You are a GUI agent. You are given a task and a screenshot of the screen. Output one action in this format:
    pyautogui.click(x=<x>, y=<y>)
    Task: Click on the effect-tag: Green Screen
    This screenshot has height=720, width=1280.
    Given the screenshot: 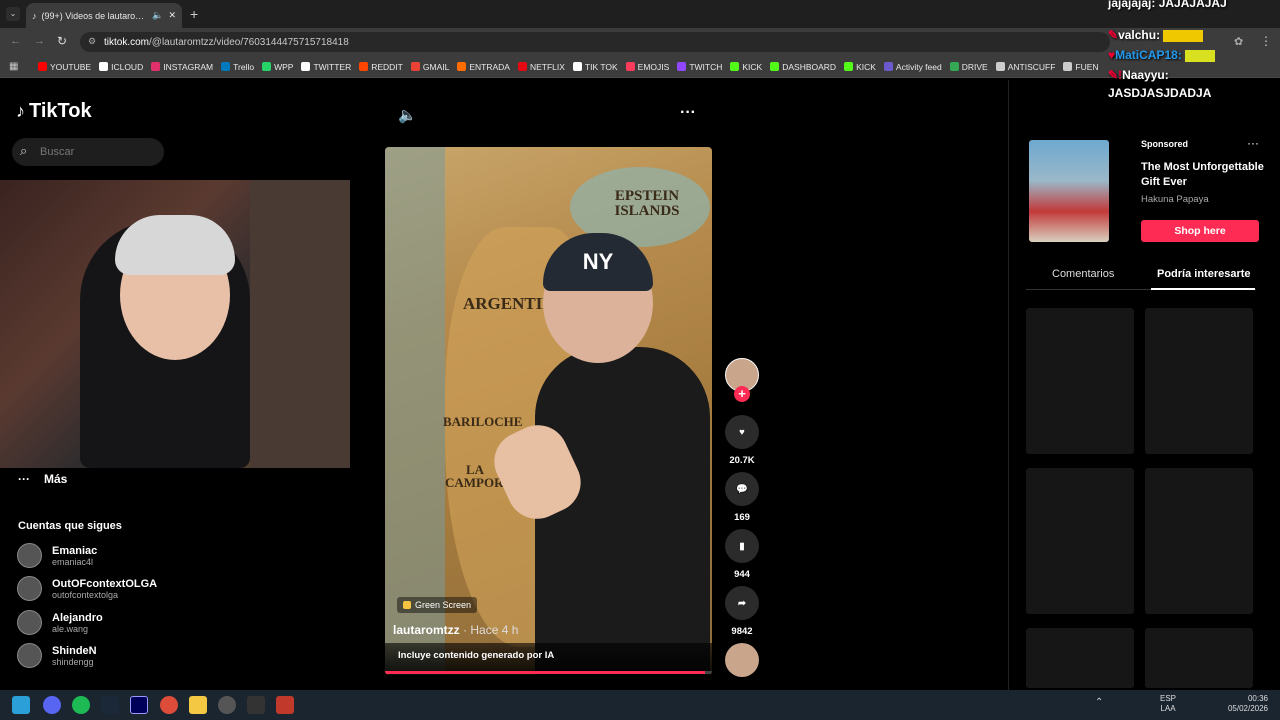 What is the action you would take?
    pyautogui.click(x=437, y=605)
    